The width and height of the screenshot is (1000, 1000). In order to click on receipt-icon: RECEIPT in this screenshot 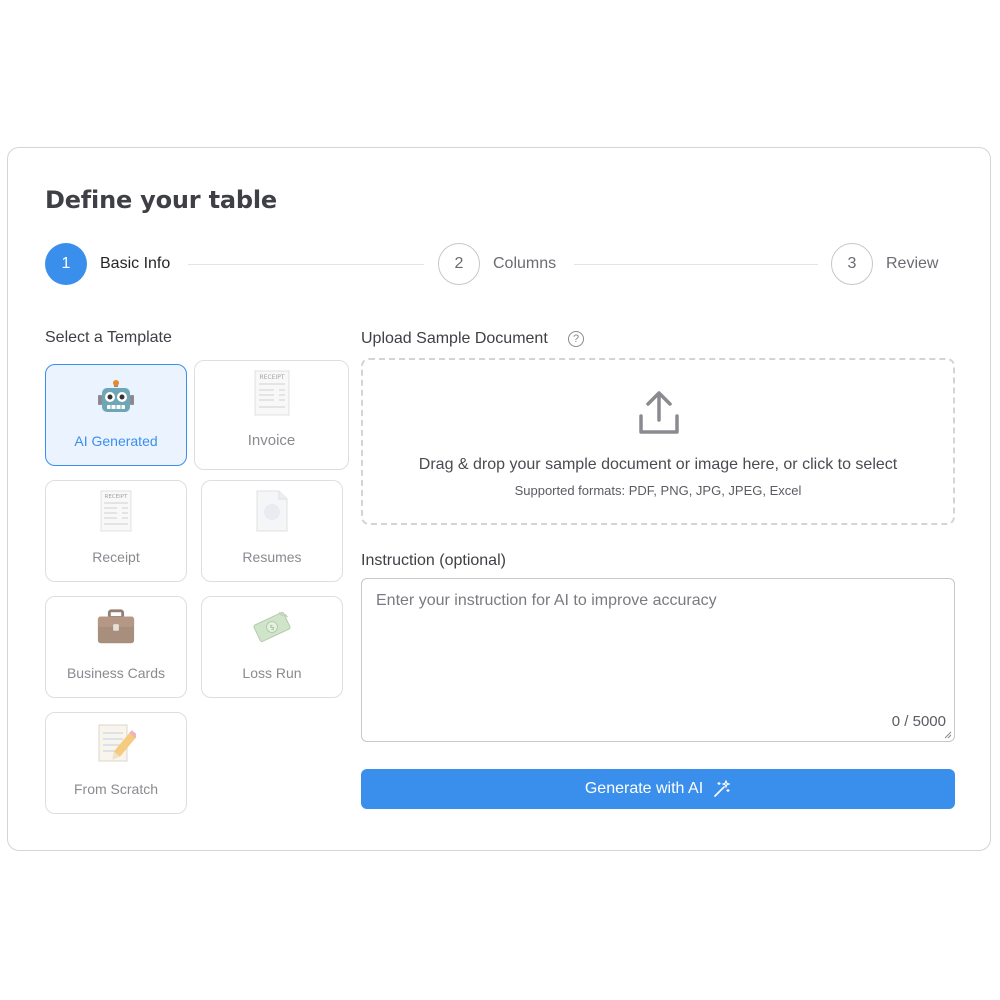, I will do `click(116, 511)`.